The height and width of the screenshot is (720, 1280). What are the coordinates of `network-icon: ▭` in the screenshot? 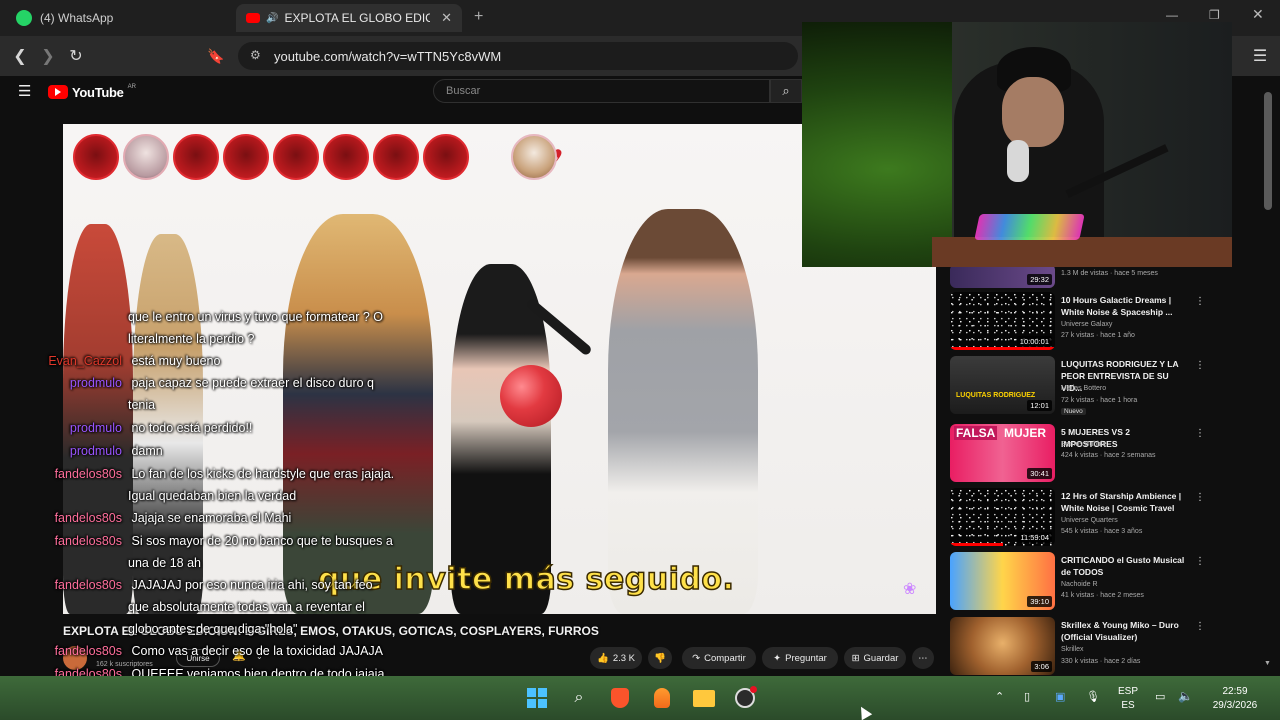 It's located at (1160, 697).